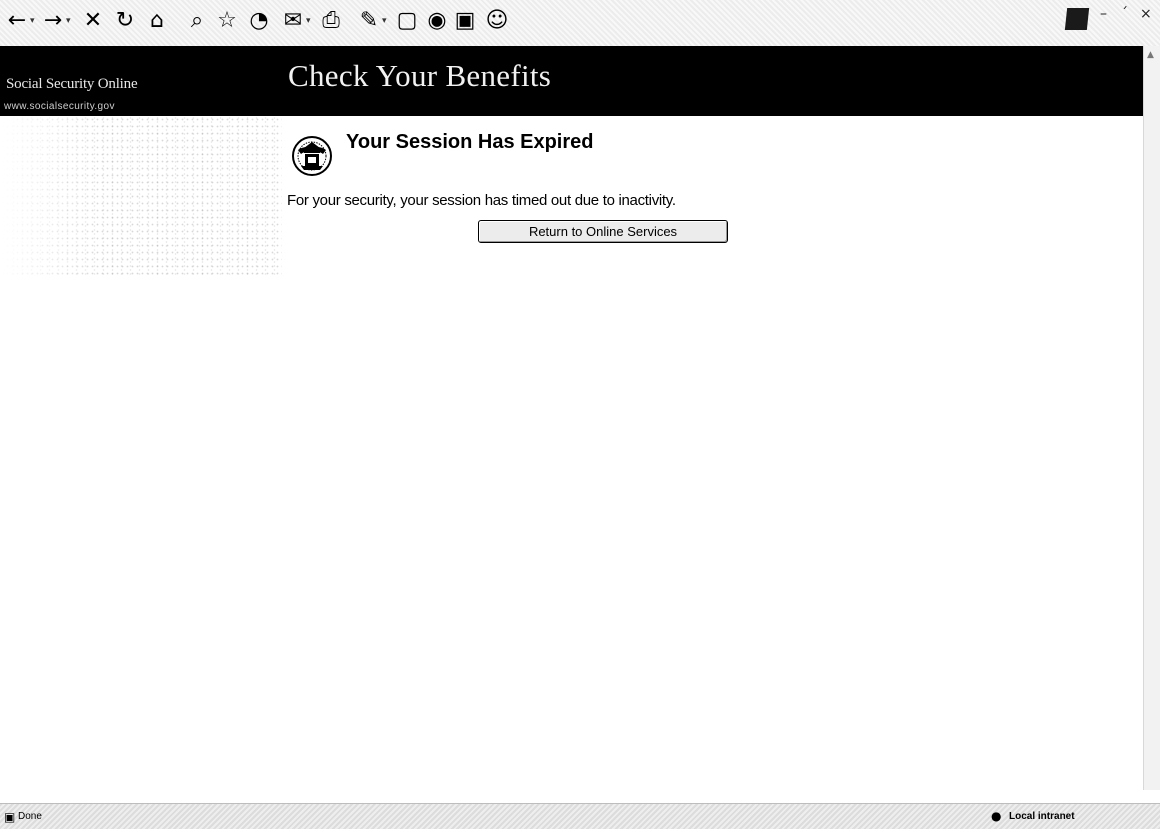  I want to click on messenger-icon: ◉, so click(437, 21).